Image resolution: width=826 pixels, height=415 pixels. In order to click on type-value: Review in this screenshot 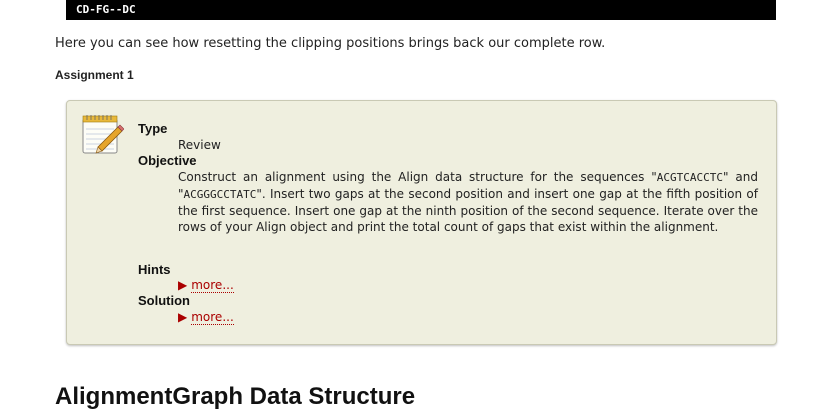, I will do `click(199, 145)`.